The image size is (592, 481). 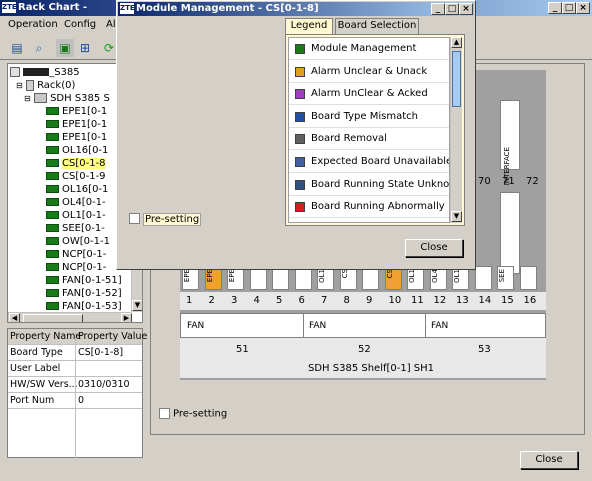 I want to click on tree-board-item: OL4[0-1-, so click(x=76, y=202).